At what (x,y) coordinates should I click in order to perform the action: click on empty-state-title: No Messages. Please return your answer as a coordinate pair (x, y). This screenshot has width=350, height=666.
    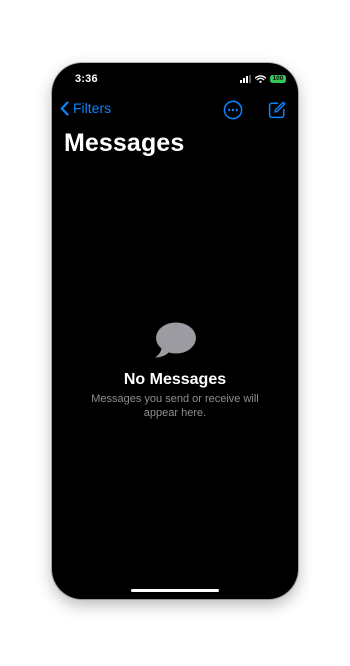
    Looking at the image, I should click on (175, 379).